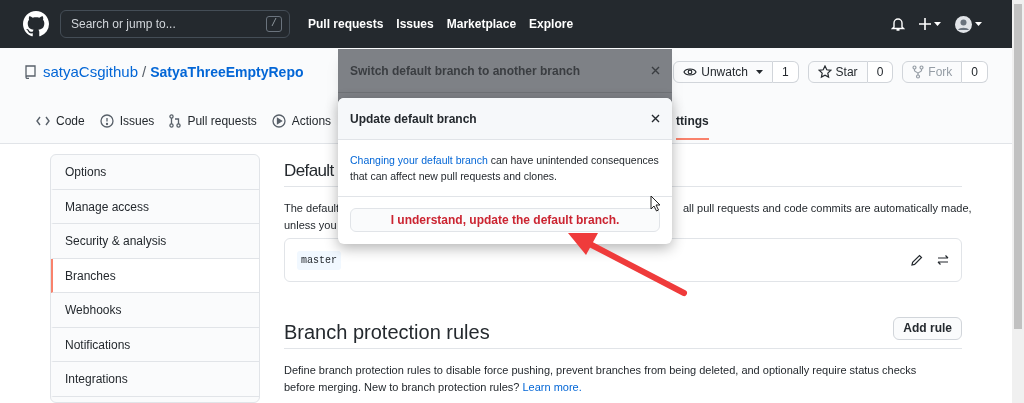 The image size is (1024, 403). What do you see at coordinates (155, 275) in the screenshot?
I see `menu-item: Branches` at bounding box center [155, 275].